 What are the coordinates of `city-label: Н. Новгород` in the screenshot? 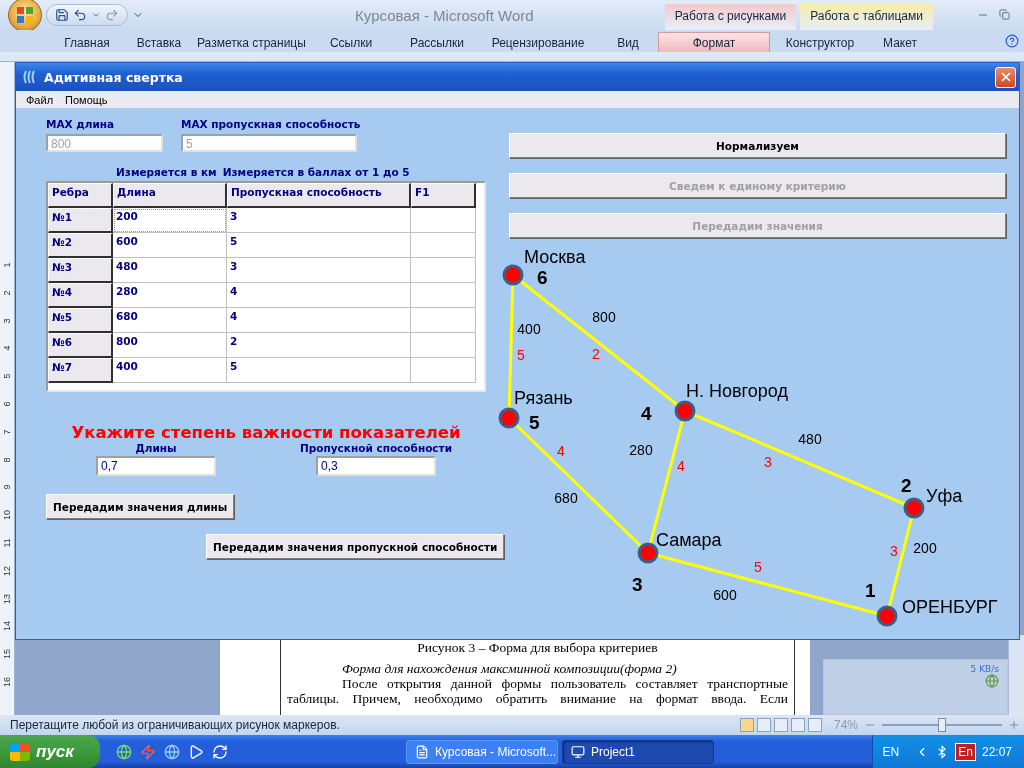 It's located at (737, 391).